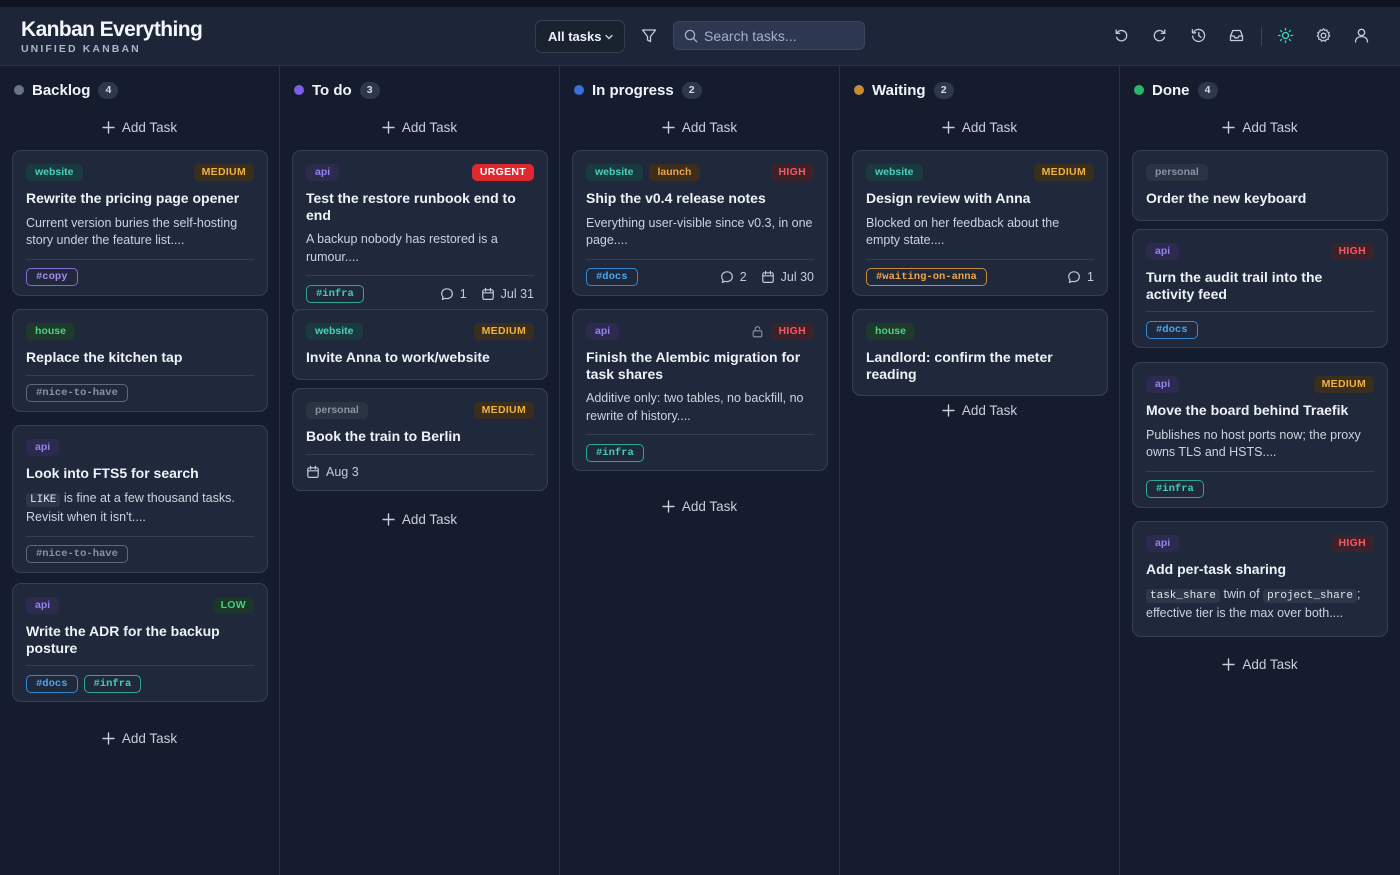  What do you see at coordinates (1260, 185) in the screenshot?
I see `task-card: personal Order the new keyboard` at bounding box center [1260, 185].